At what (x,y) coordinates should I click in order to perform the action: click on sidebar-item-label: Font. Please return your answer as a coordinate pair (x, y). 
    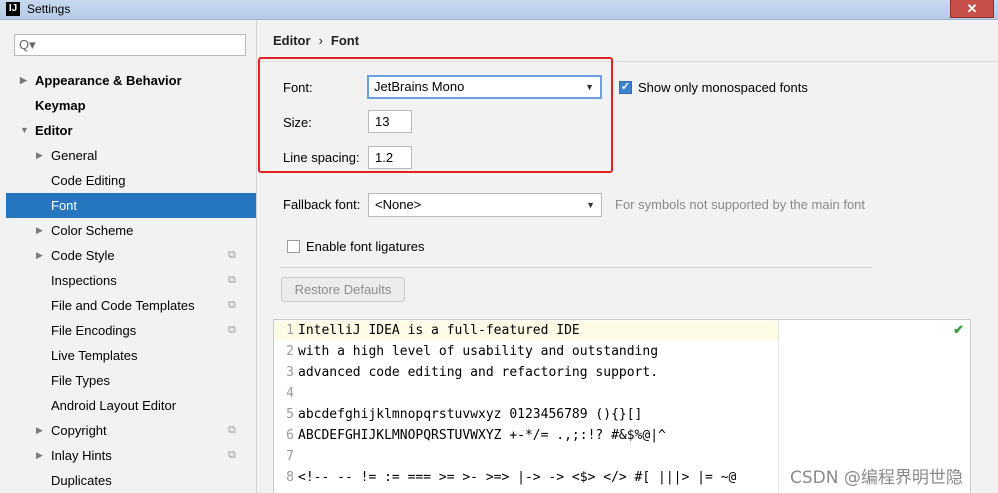
    Looking at the image, I should click on (64, 205).